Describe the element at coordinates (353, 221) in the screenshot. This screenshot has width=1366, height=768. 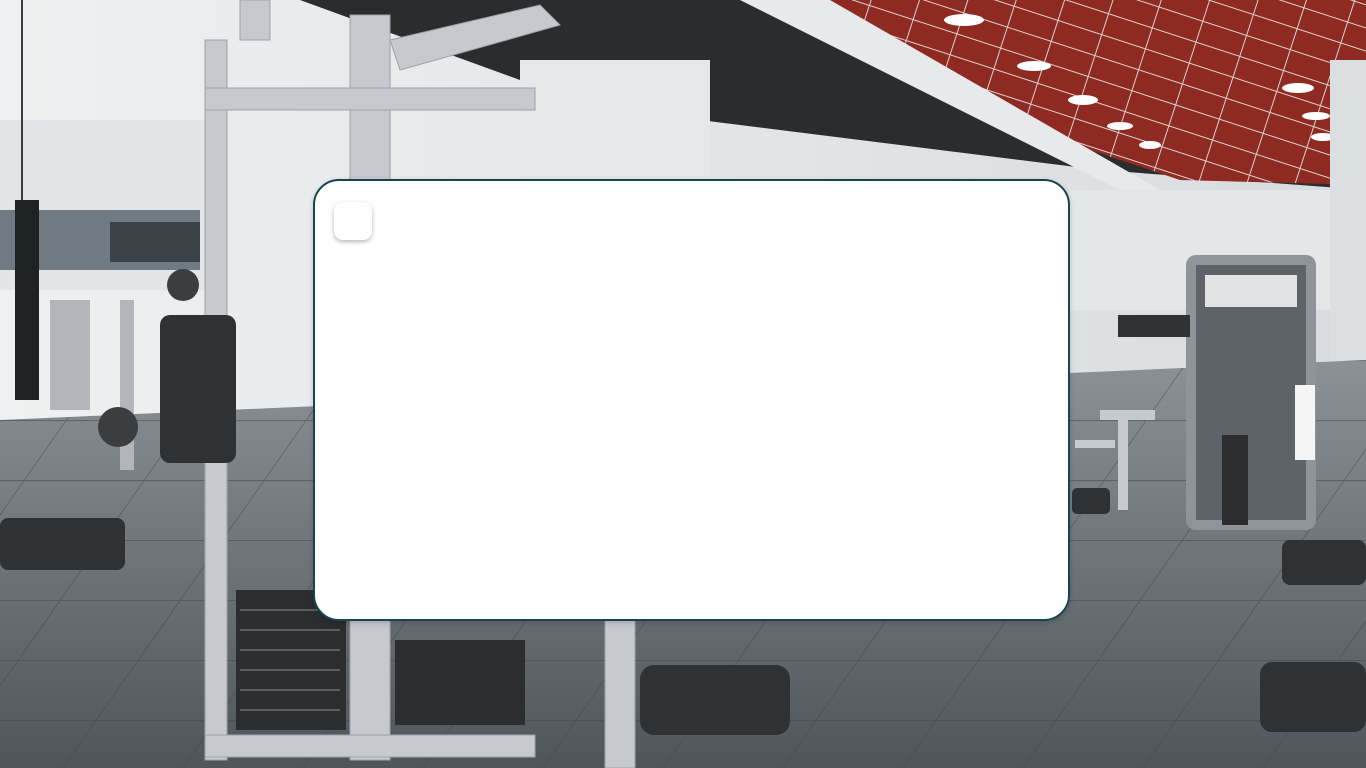
I see `modal-corner-button` at that location.